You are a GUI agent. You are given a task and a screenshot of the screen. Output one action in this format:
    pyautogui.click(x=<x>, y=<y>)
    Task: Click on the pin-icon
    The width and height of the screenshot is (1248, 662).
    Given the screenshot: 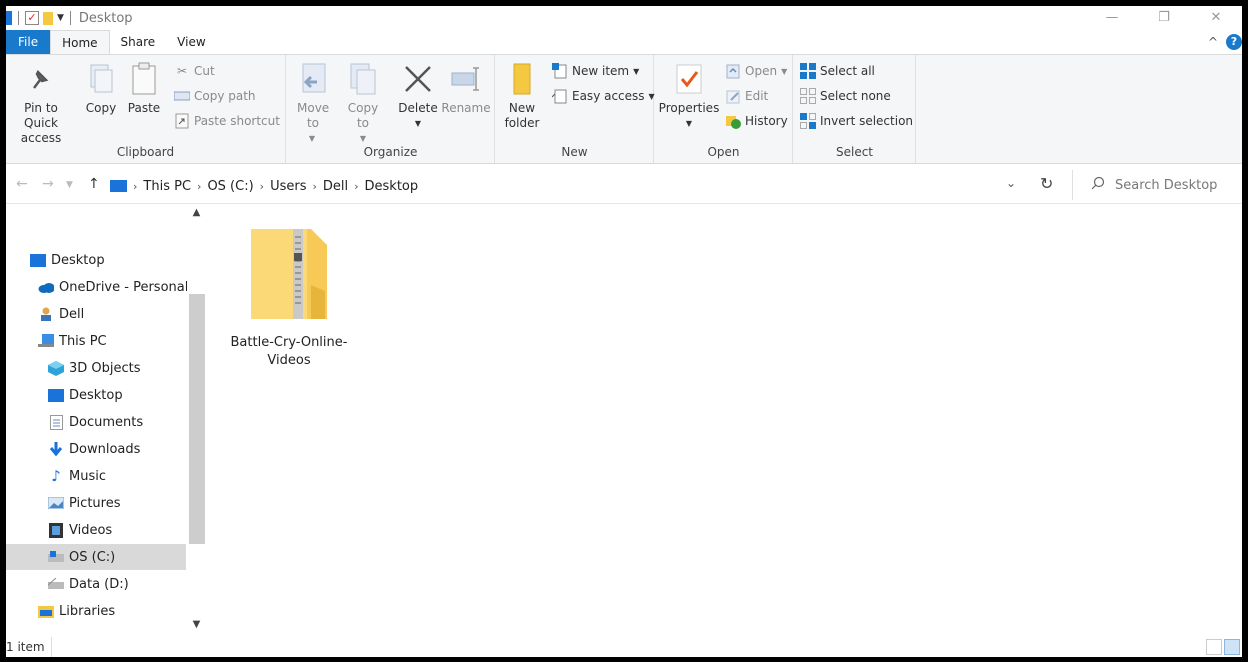 What is the action you would take?
    pyautogui.click(x=41, y=79)
    